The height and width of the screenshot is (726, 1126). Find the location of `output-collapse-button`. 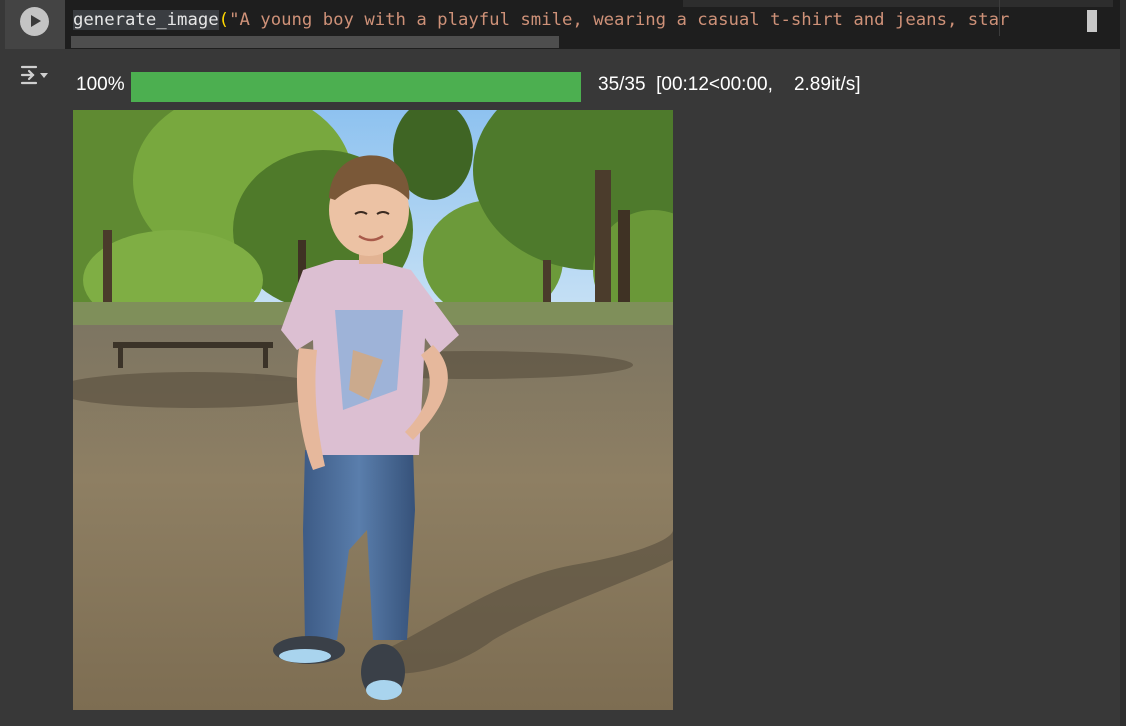

output-collapse-button is located at coordinates (35, 76).